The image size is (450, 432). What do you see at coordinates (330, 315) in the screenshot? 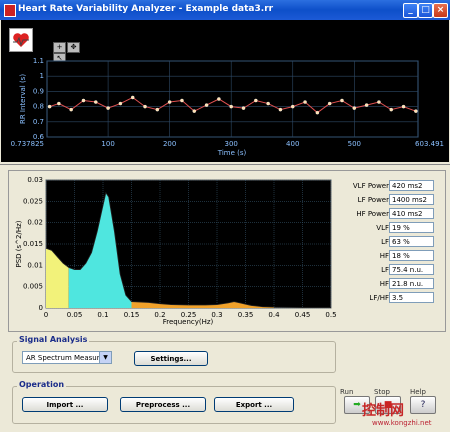
I see `psd-x-tick-label: 0.5` at bounding box center [330, 315].